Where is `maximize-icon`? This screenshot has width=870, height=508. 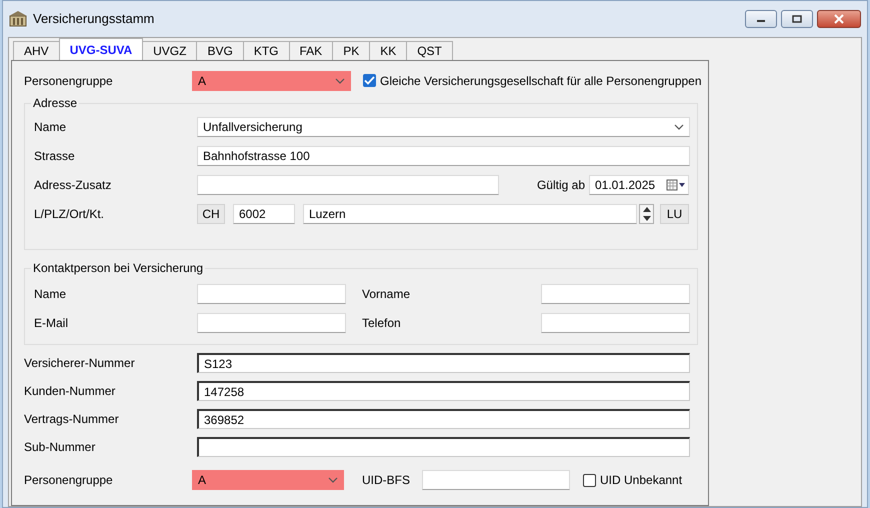 maximize-icon is located at coordinates (797, 19).